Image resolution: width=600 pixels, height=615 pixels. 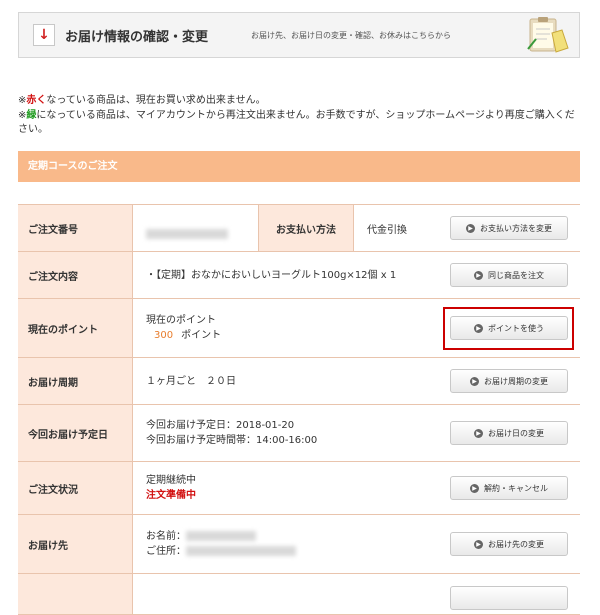 What do you see at coordinates (509, 598) in the screenshot?
I see `cutoff-button` at bounding box center [509, 598].